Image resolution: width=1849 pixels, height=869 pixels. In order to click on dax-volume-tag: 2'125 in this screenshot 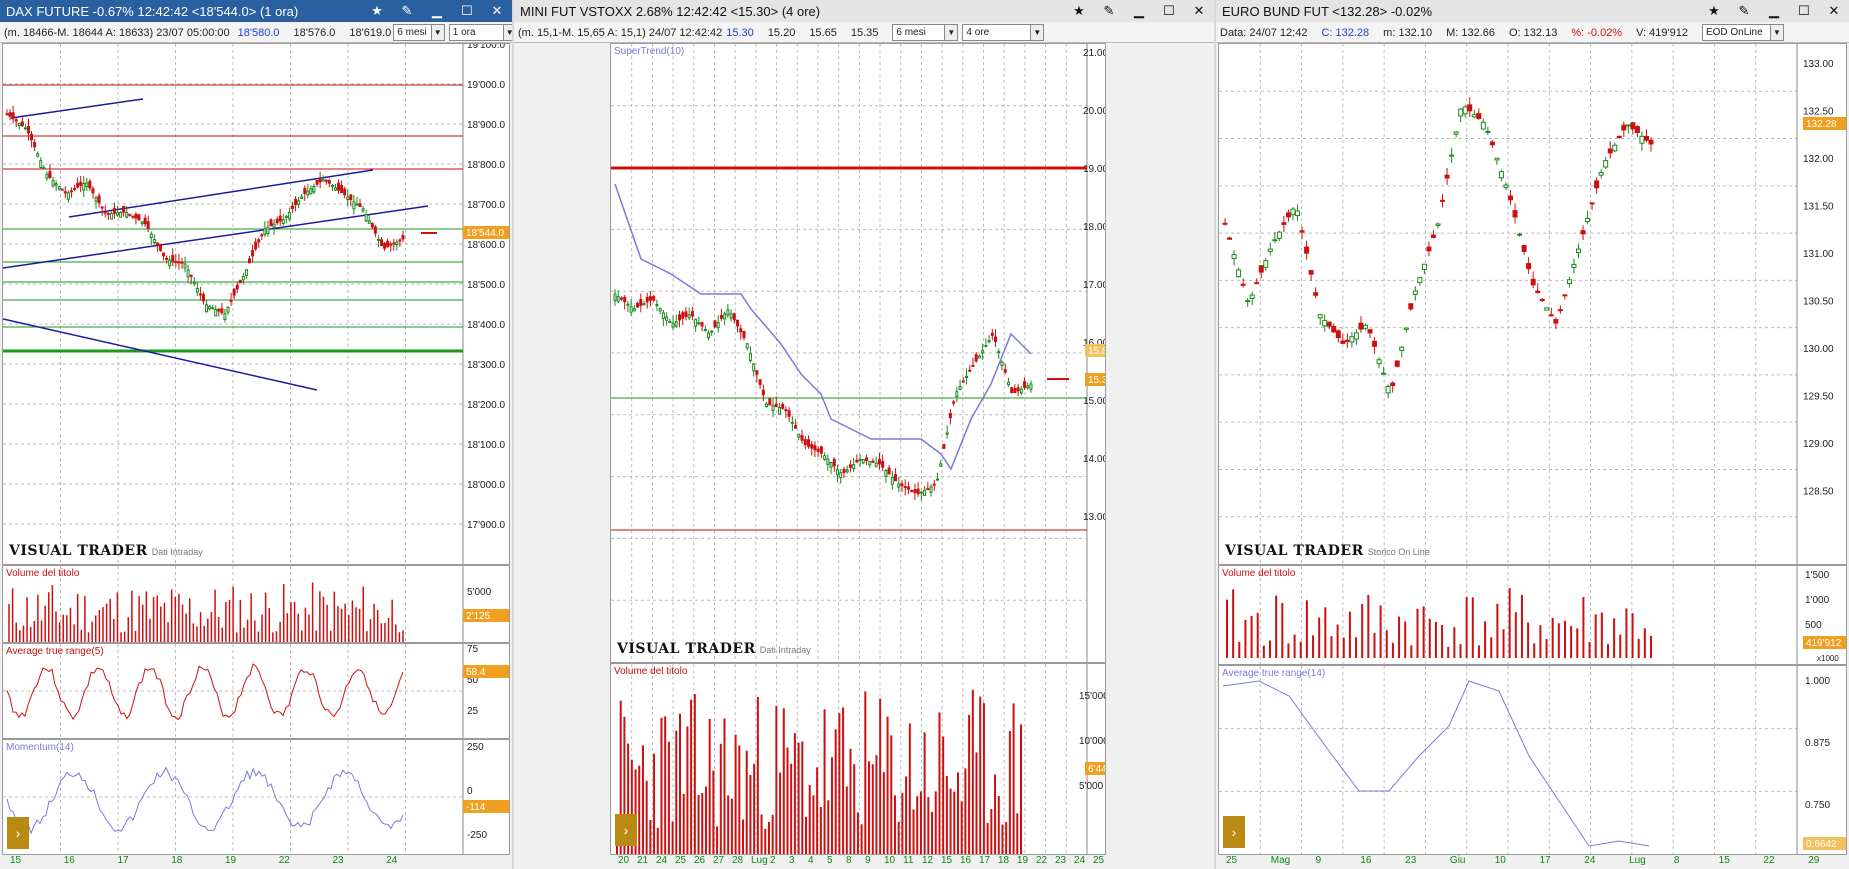, I will do `click(478, 616)`.